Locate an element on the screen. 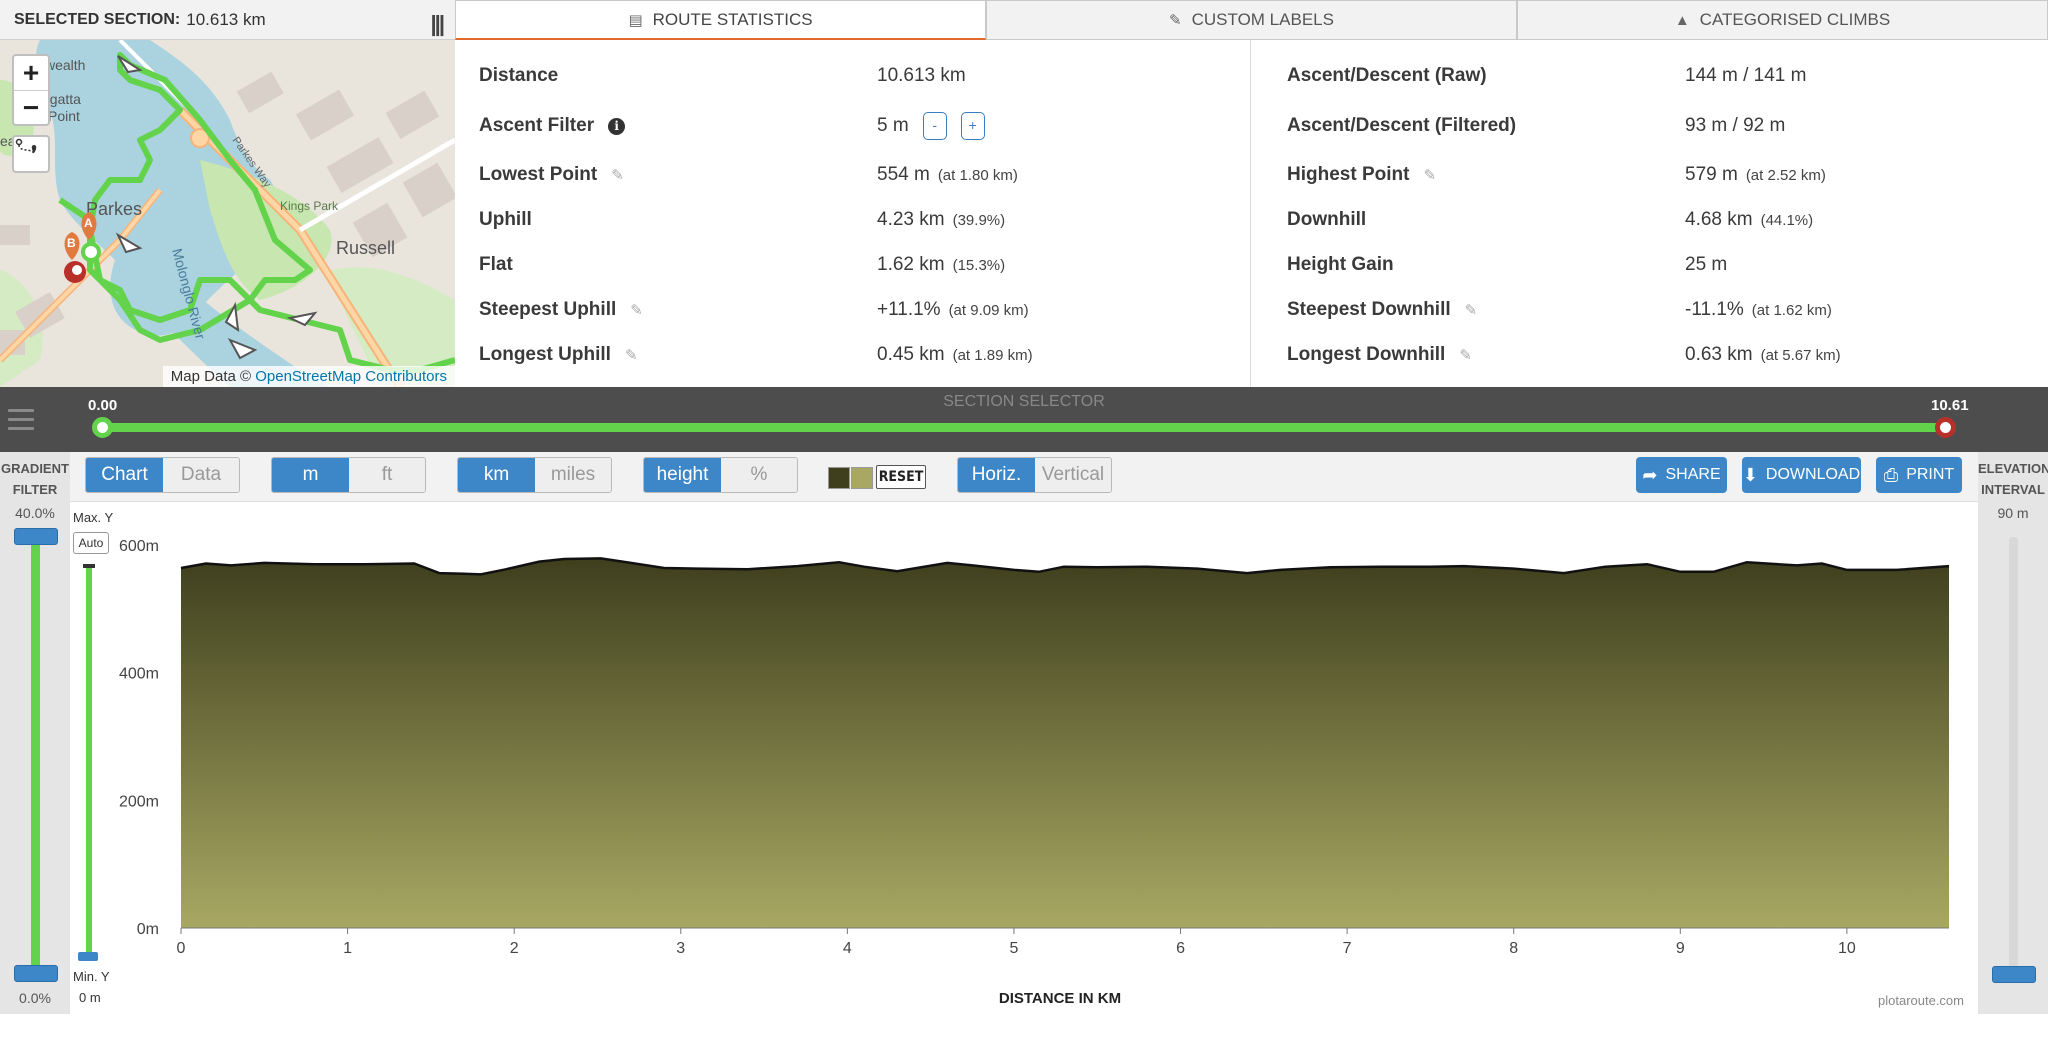  stat-label: Steepest Downhill is located at coordinates (1369, 309).